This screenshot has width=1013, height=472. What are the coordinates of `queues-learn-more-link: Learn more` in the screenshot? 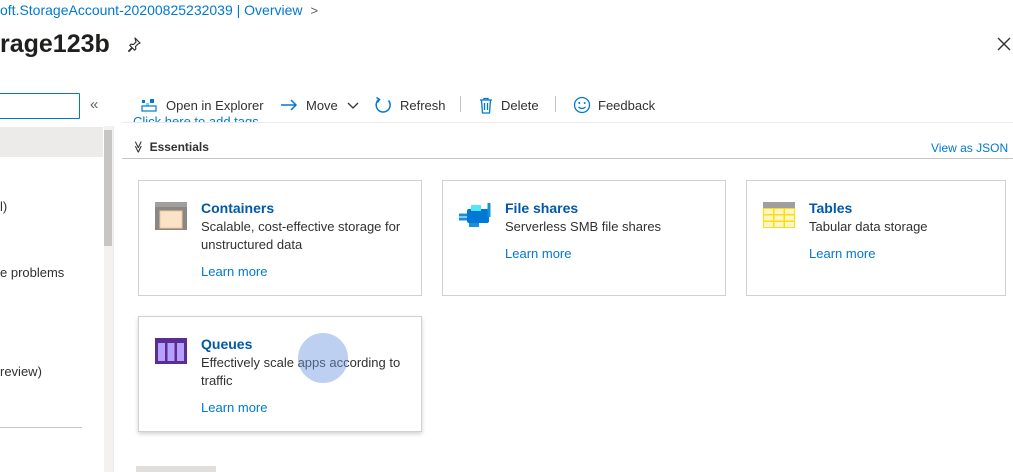 It's located at (234, 407).